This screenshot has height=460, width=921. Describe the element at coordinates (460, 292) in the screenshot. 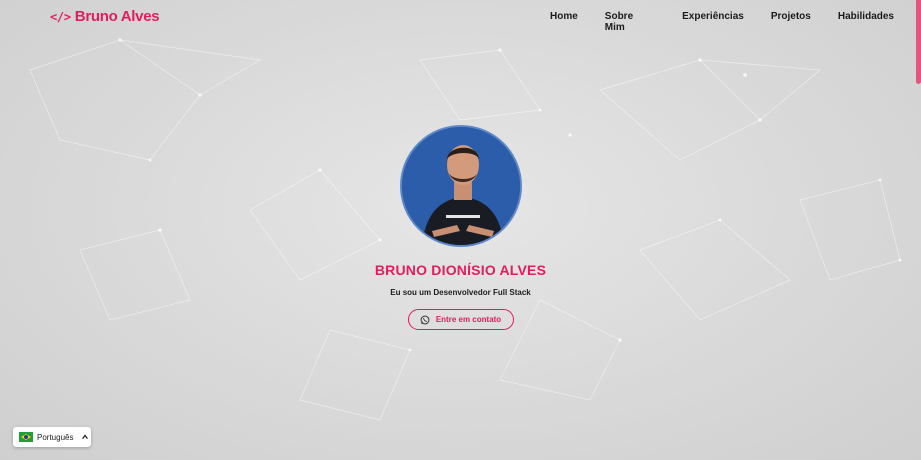

I see `hero-subtitle: Eu sou um Desenvolvedor Full Stack` at that location.